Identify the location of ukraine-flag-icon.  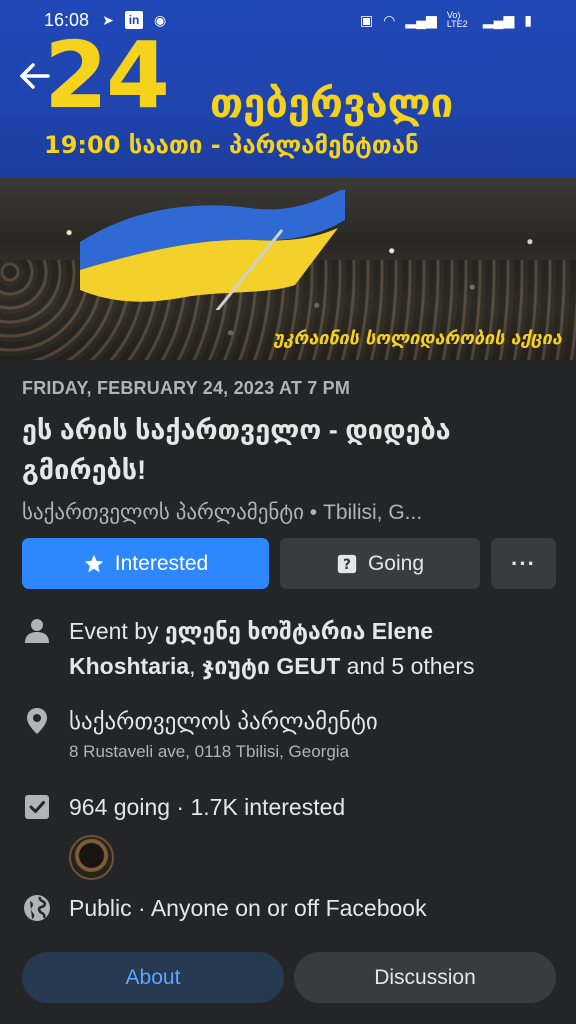
(212, 250).